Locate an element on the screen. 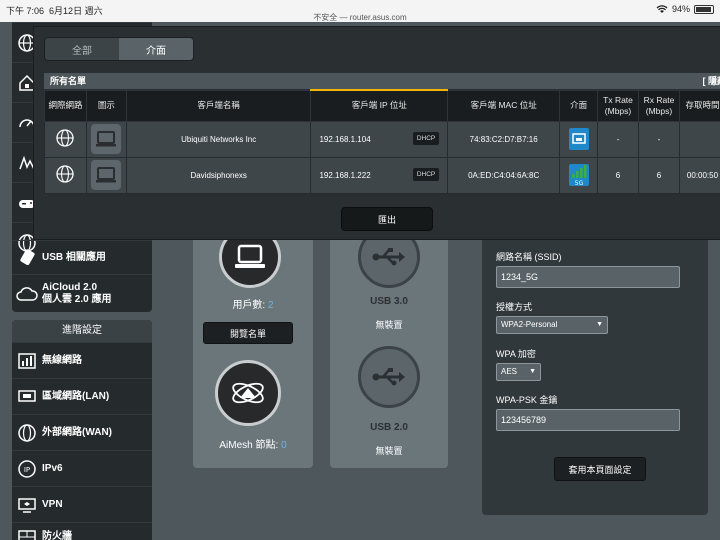 The image size is (720, 540). advanced-settings-header: 進階設定 is located at coordinates (82, 331).